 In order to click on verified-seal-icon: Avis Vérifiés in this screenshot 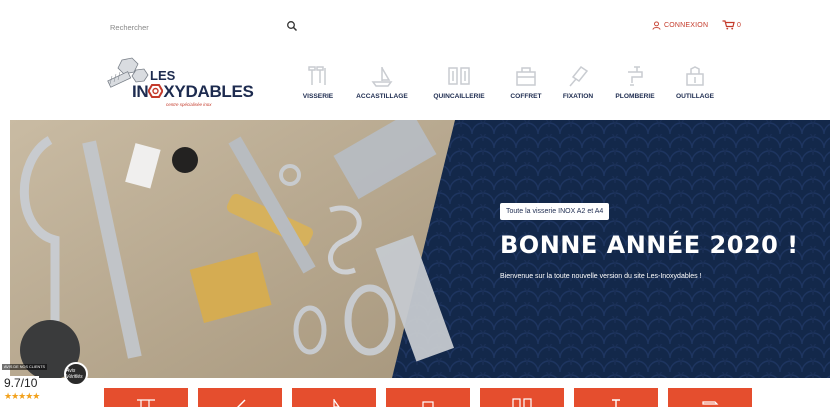, I will do `click(76, 374)`.